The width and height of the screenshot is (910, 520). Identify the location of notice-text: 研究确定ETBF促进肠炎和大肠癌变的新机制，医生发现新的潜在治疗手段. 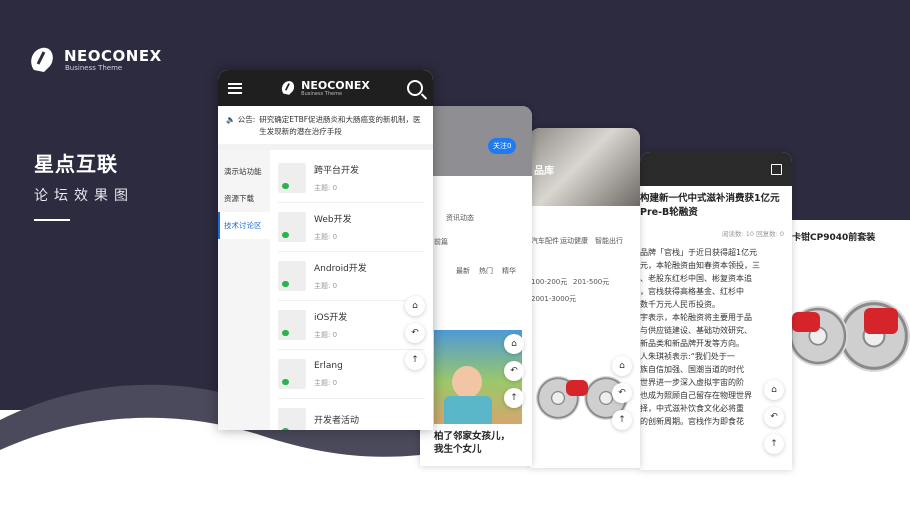
(340, 125).